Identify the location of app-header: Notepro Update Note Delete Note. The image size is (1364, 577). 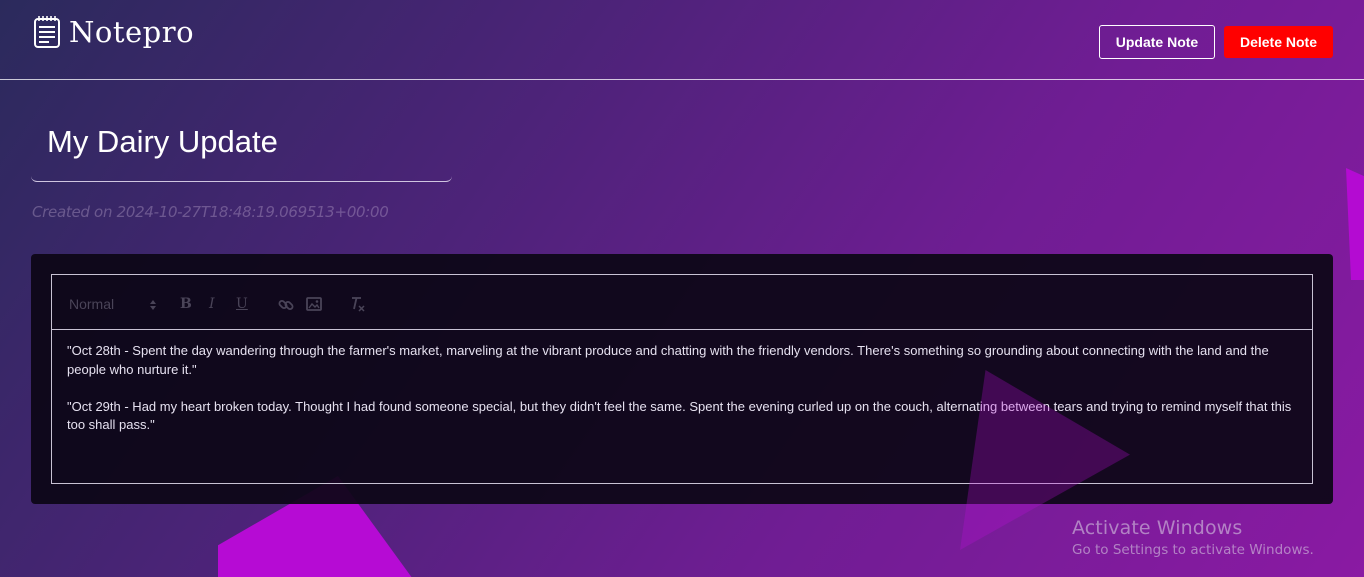
(682, 40).